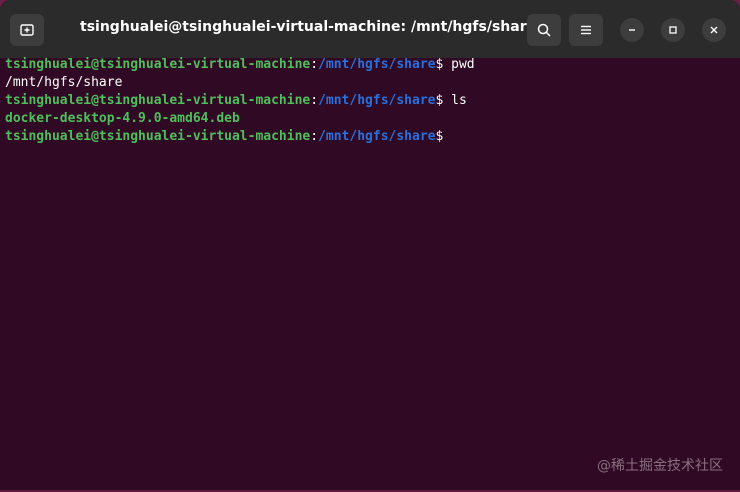 This screenshot has width=740, height=492. I want to click on command-text: ls, so click(459, 100).